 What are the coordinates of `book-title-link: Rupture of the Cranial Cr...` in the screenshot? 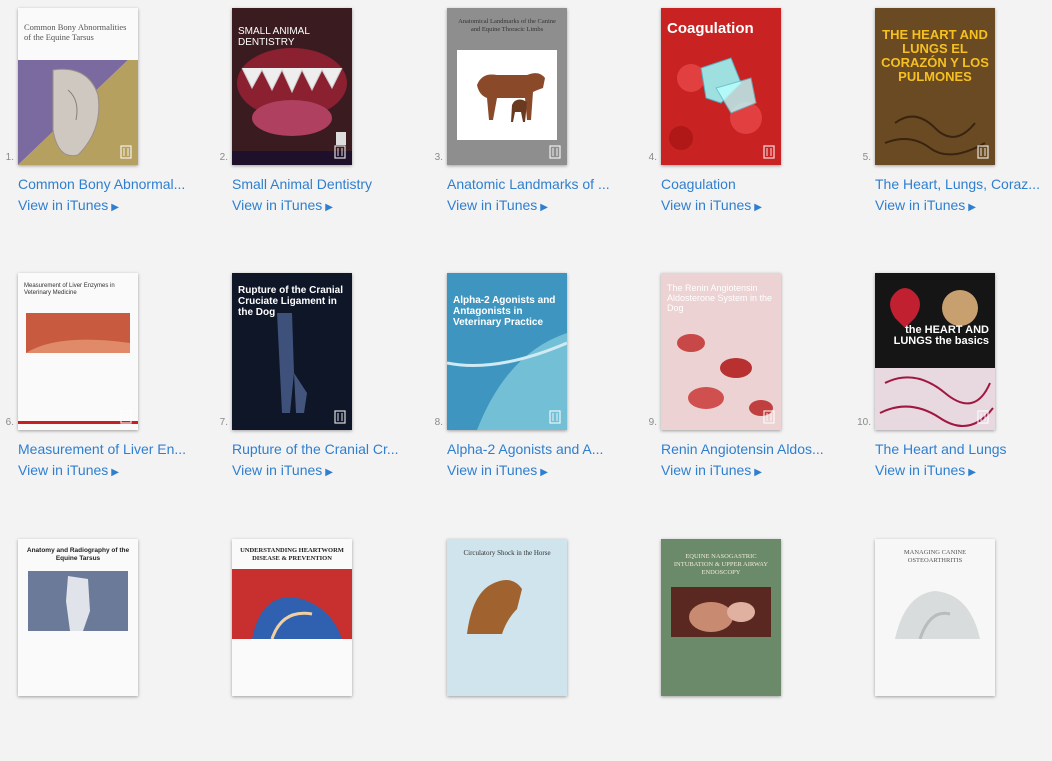 It's located at (323, 449).